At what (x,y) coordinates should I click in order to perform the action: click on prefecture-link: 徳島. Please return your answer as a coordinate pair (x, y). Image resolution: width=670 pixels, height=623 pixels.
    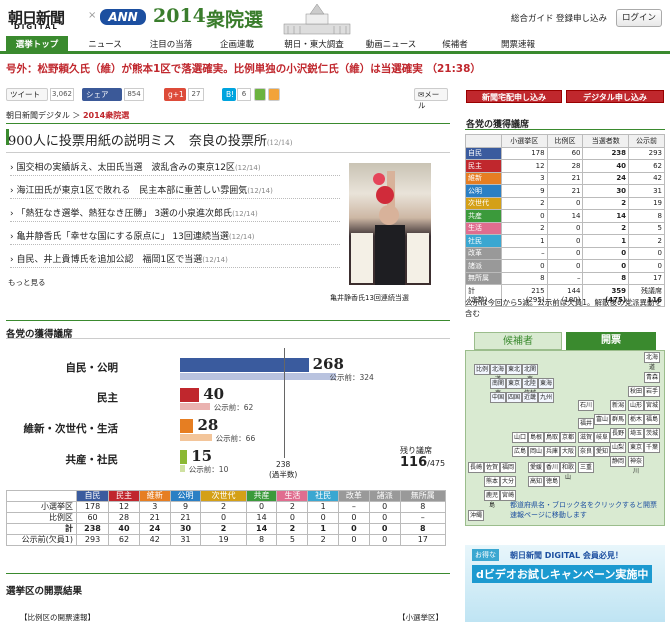
    Looking at the image, I should click on (552, 481).